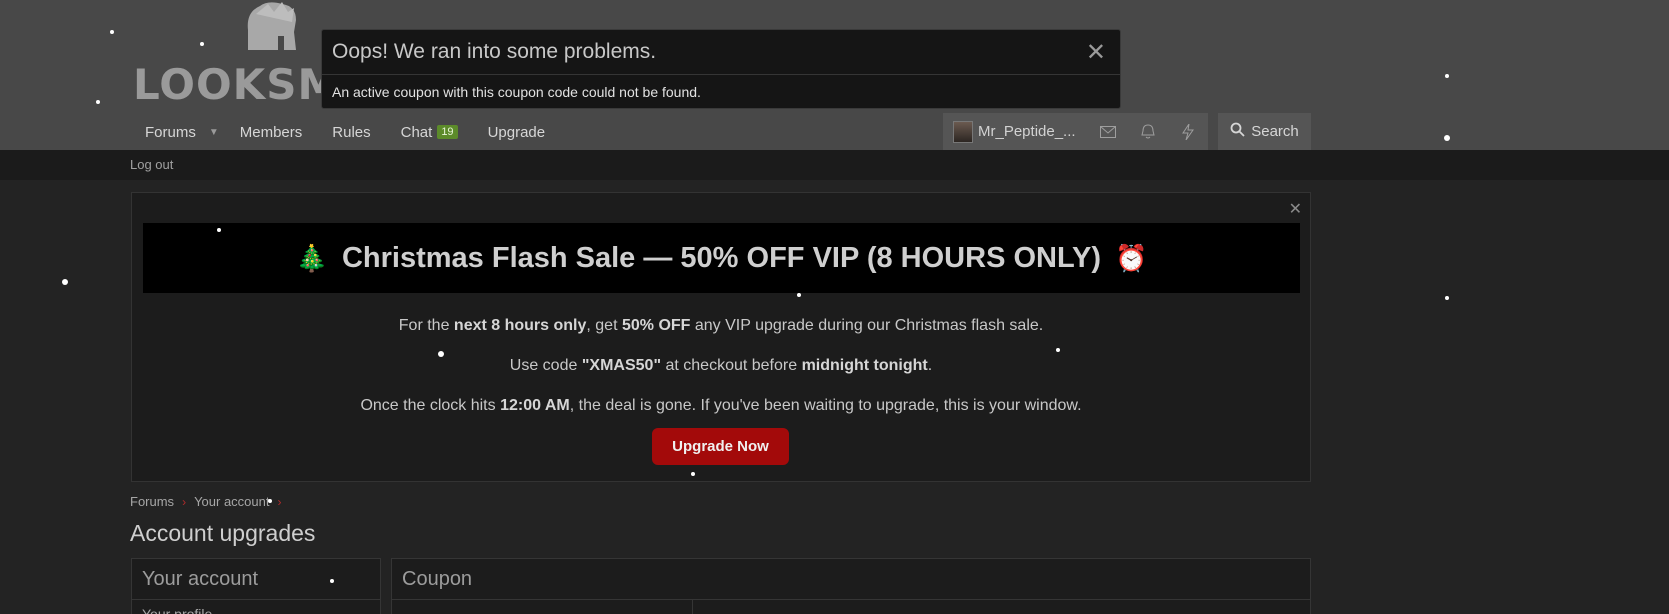 The width and height of the screenshot is (1669, 614). Describe the element at coordinates (1188, 131) in the screenshot. I see `lightning-icon` at that location.